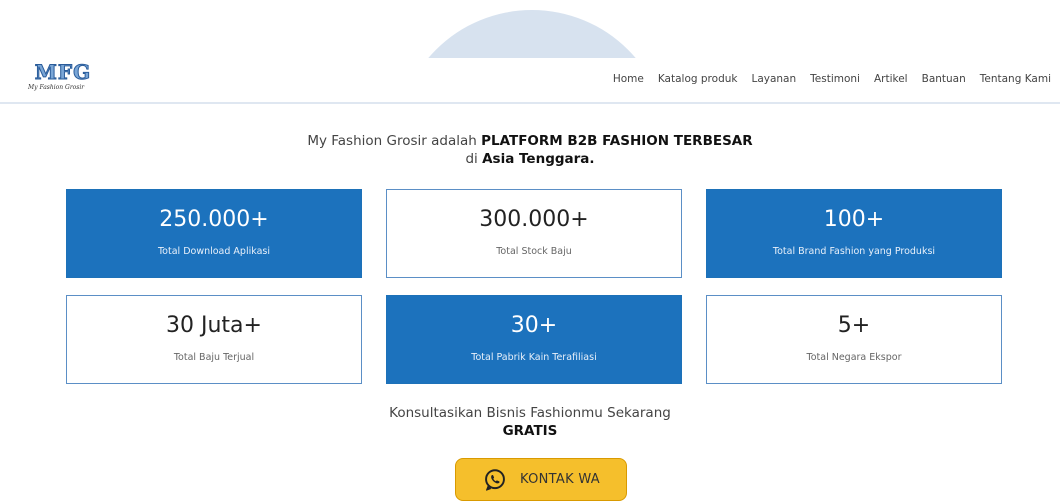 The height and width of the screenshot is (501, 1060). I want to click on nav-katalog-produk: Katalog produk, so click(698, 79).